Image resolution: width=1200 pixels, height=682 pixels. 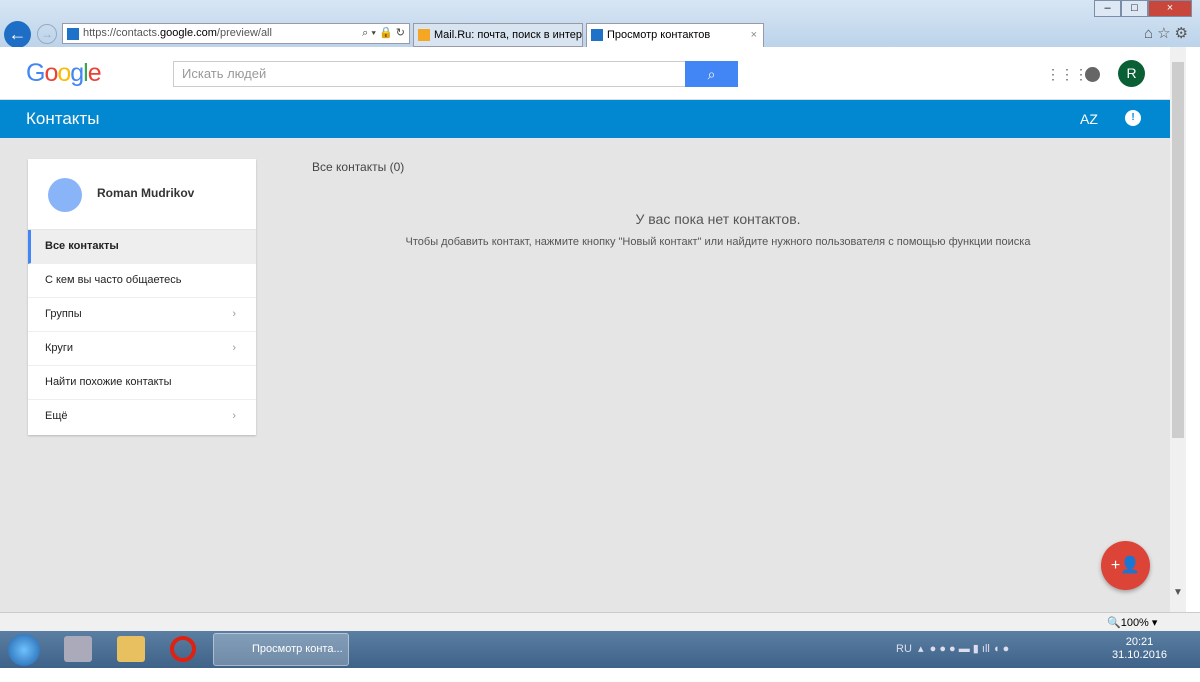 I want to click on label: С кем вы часто общаетесь, so click(x=113, y=280).